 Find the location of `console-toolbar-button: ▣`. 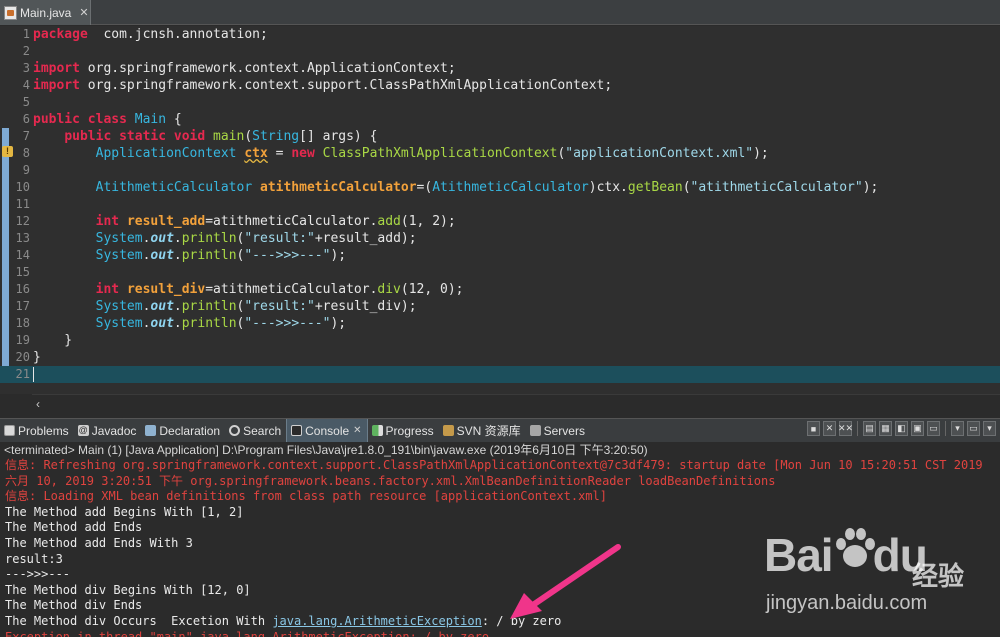

console-toolbar-button: ▣ is located at coordinates (917, 428).